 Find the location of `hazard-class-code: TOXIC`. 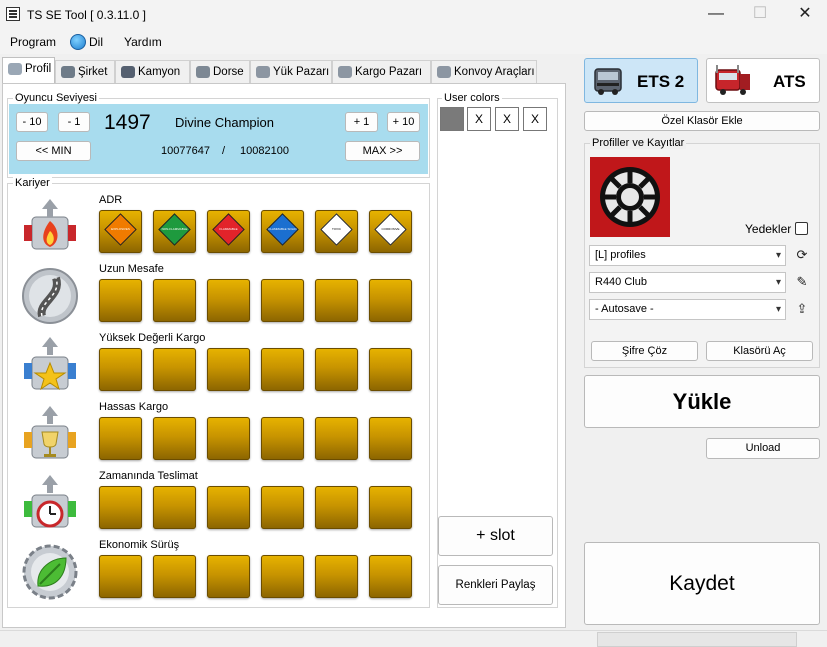

hazard-class-code: TOXIC is located at coordinates (336, 229).